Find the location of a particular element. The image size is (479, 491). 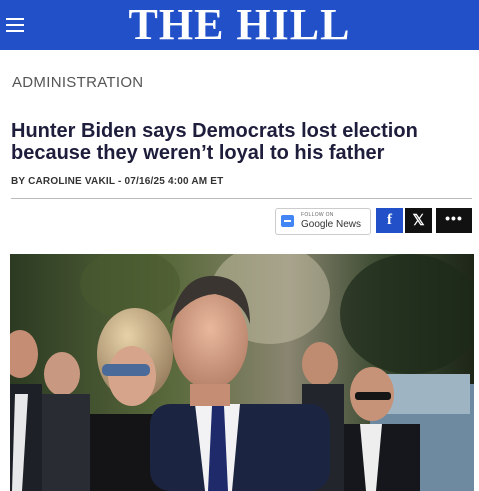

google-news-label: Google News is located at coordinates (331, 224).